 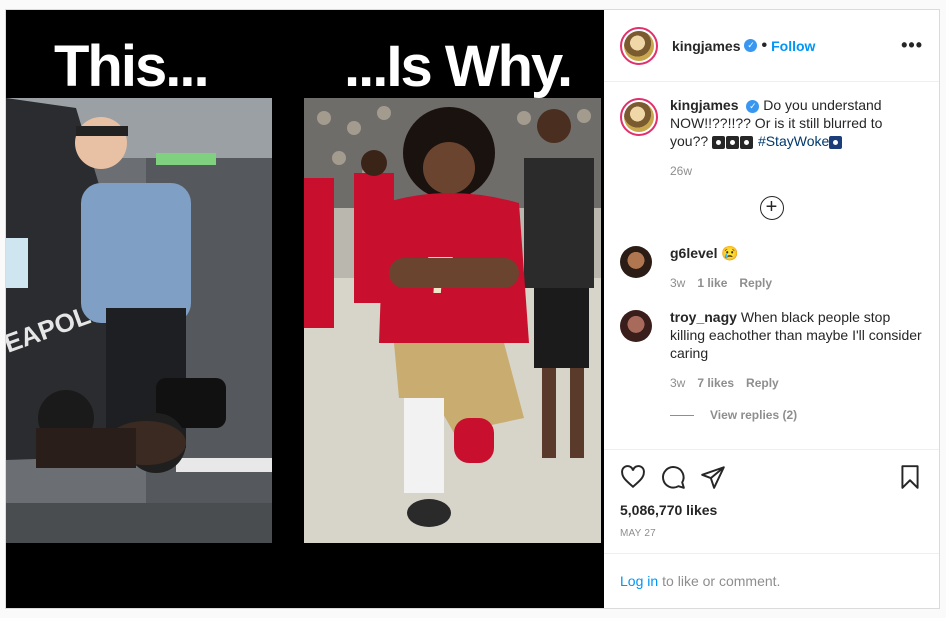 What do you see at coordinates (796, 283) in the screenshot?
I see `comment-meta: 3w 1 like Reply` at bounding box center [796, 283].